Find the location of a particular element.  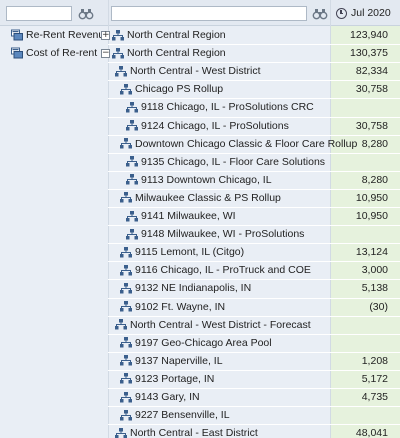

value-cell: 1,208 is located at coordinates (359, 361).